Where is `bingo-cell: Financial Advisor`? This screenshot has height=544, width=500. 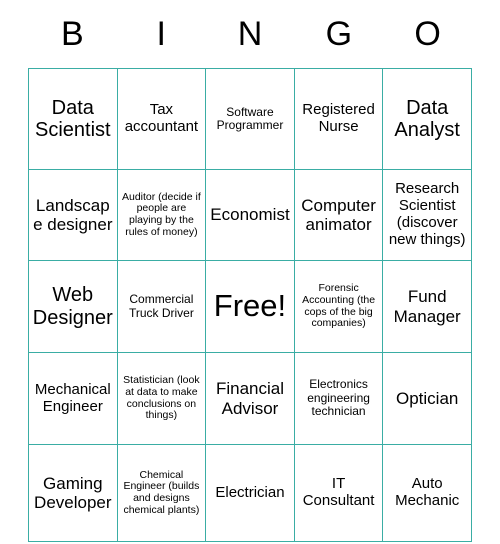
bingo-cell: Financial Advisor is located at coordinates (250, 398).